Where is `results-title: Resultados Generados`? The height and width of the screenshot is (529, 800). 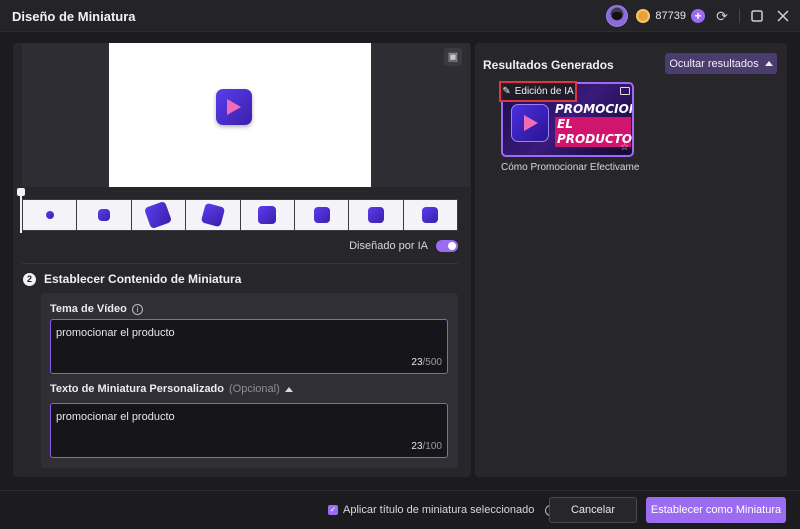
results-title: Resultados Generados is located at coordinates (548, 65).